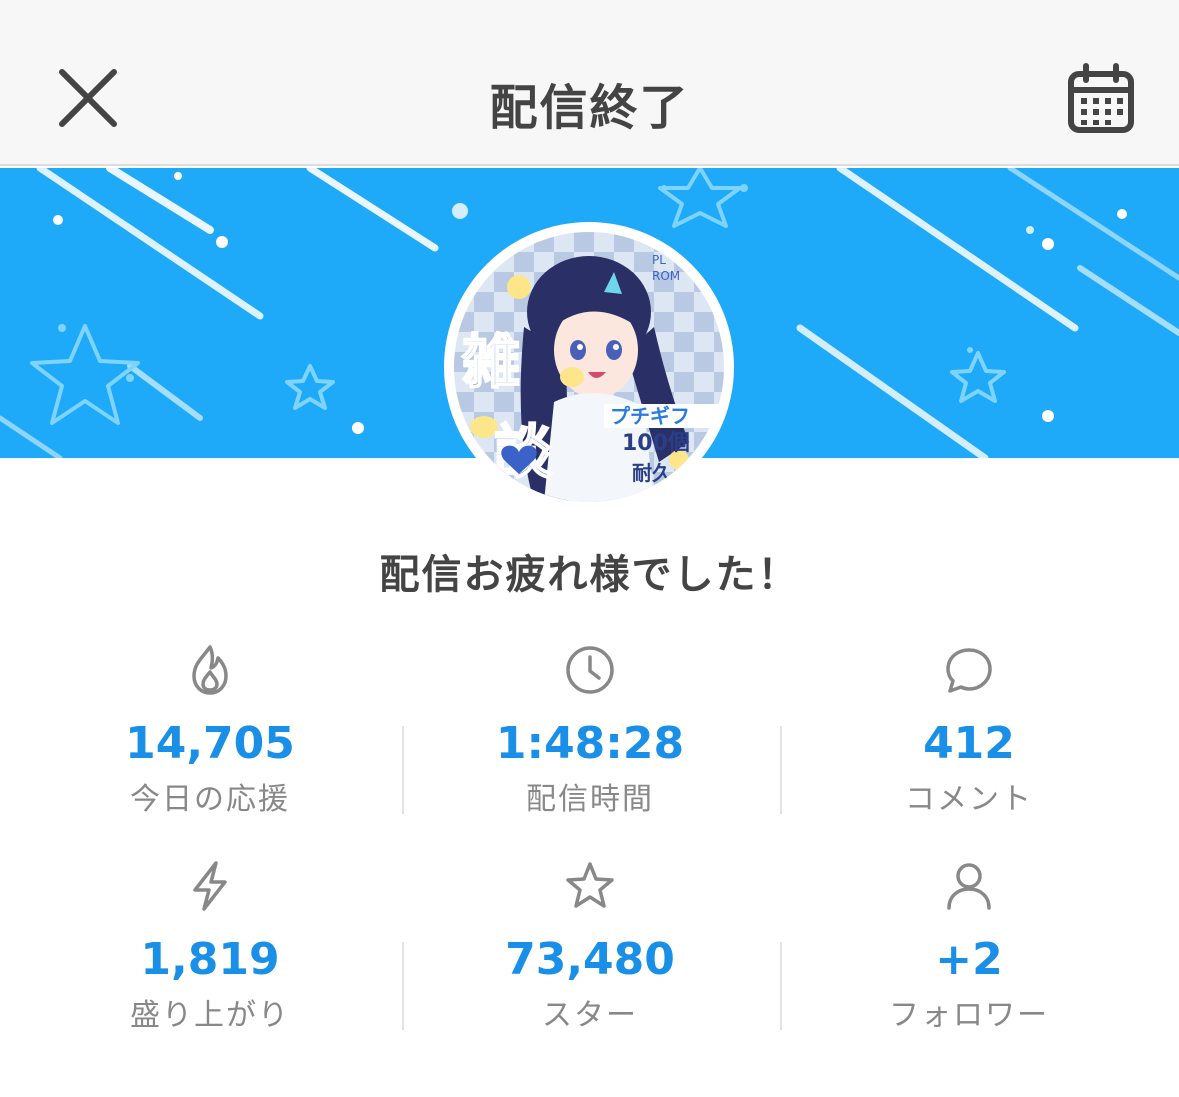 The height and width of the screenshot is (1097, 1179). I want to click on lightning-icon, so click(210, 886).